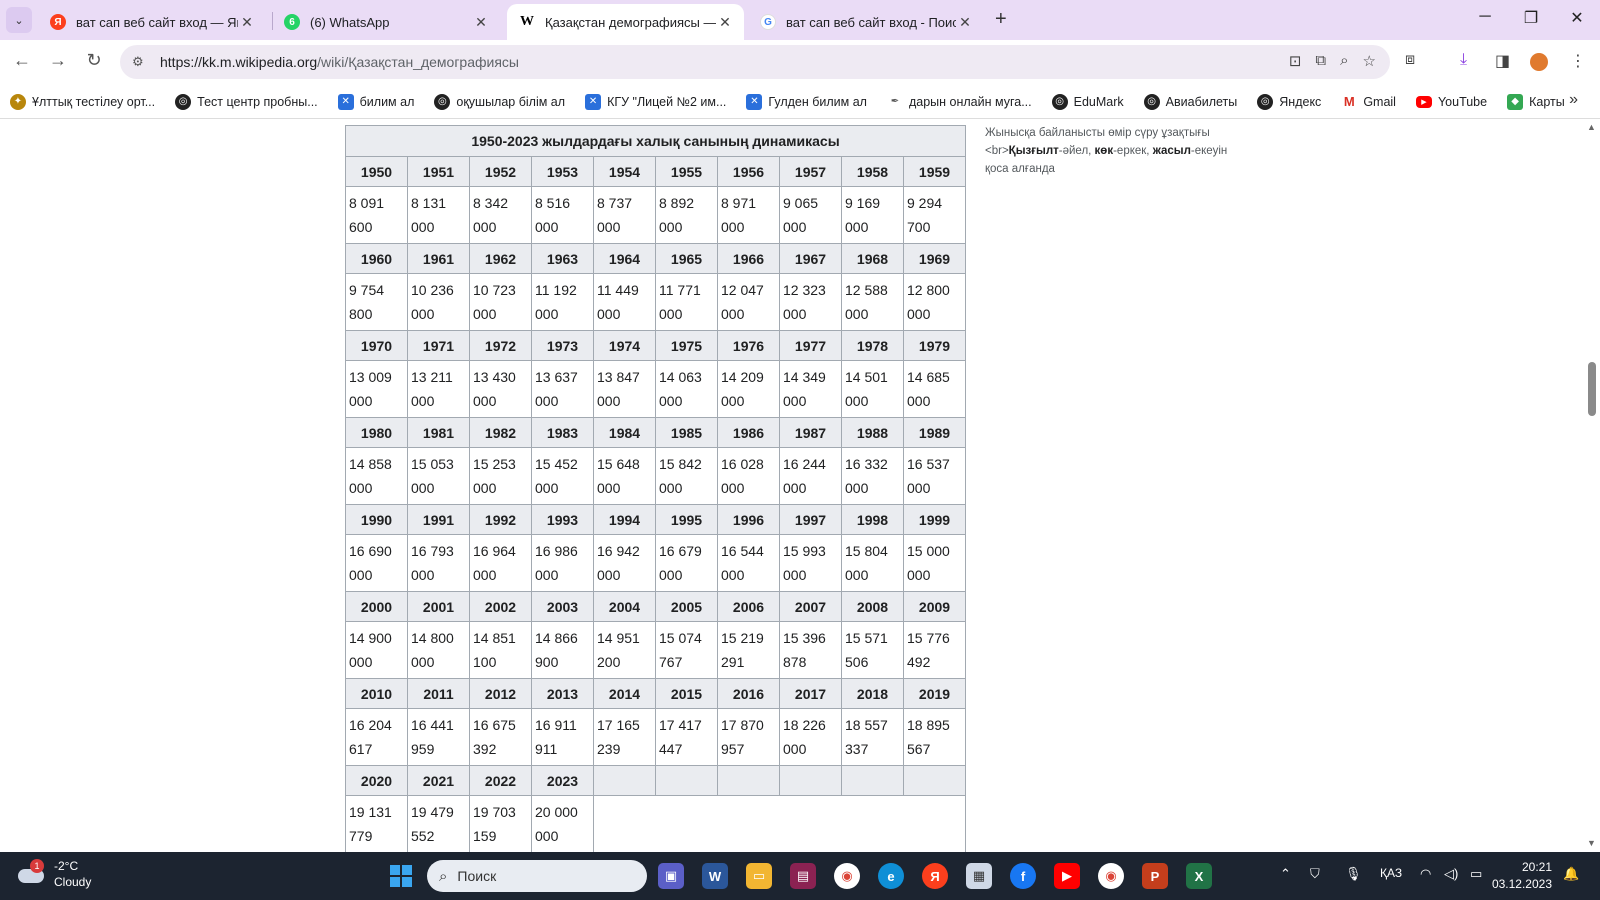 The image size is (1600, 900). I want to click on new-tab-button: +, so click(1001, 19).